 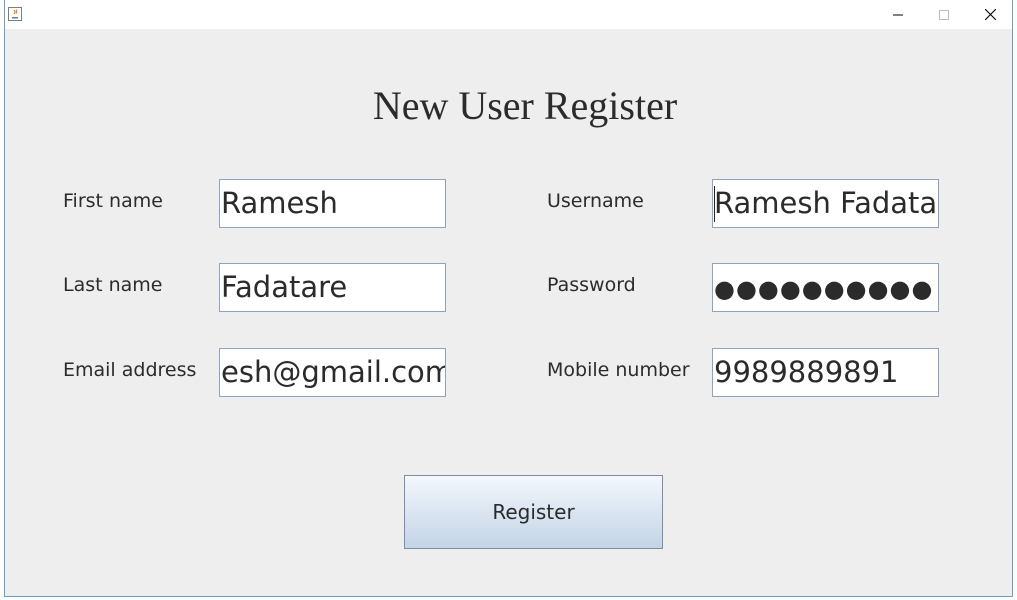 What do you see at coordinates (113, 201) in the screenshot?
I see `first-name-label: First name` at bounding box center [113, 201].